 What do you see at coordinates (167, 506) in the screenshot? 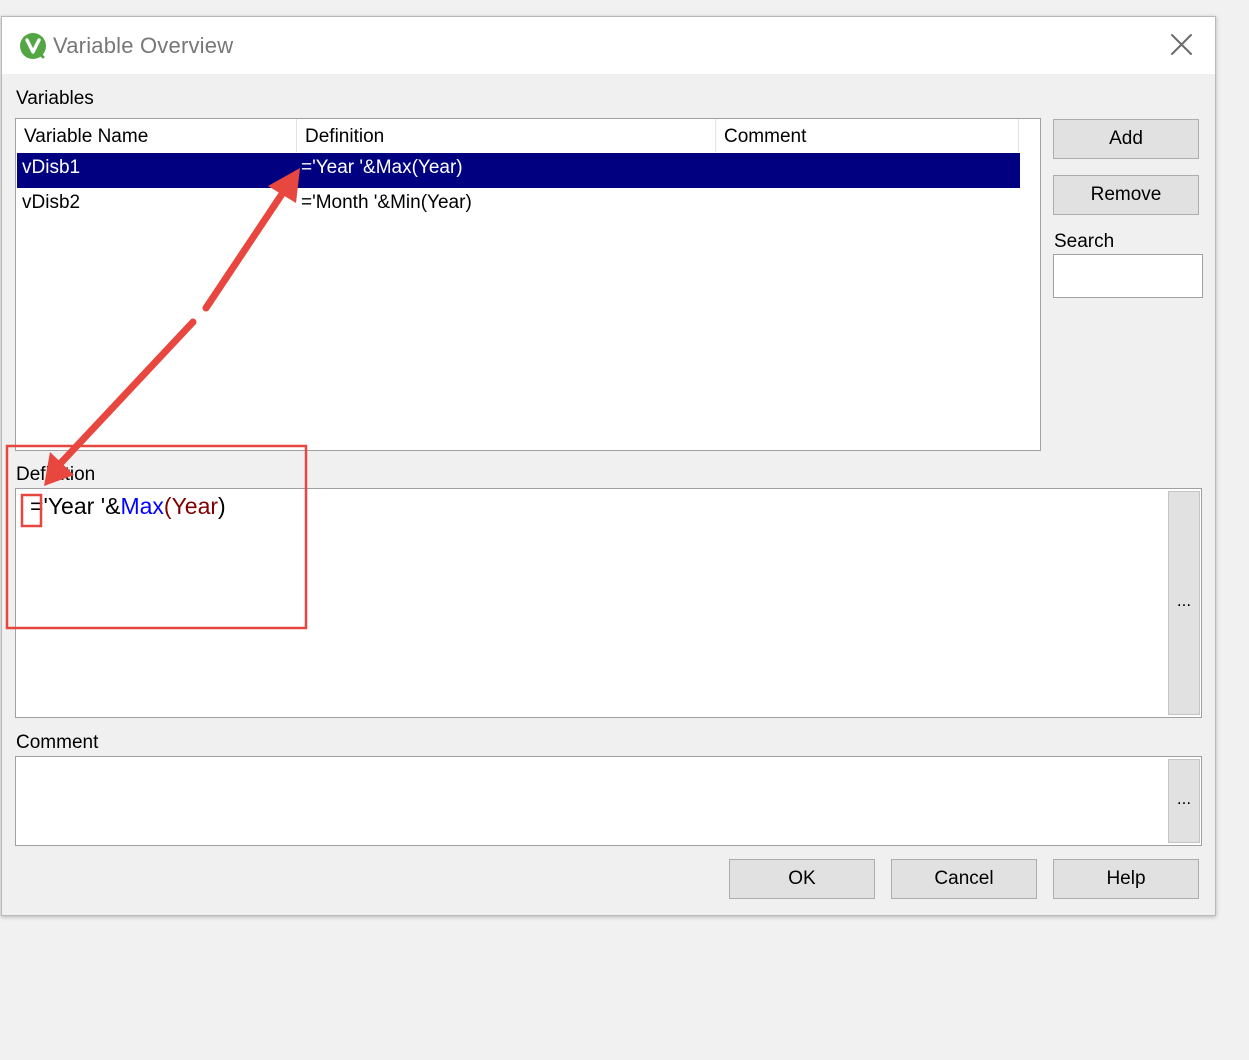
I see `expr-paren-open: (` at bounding box center [167, 506].